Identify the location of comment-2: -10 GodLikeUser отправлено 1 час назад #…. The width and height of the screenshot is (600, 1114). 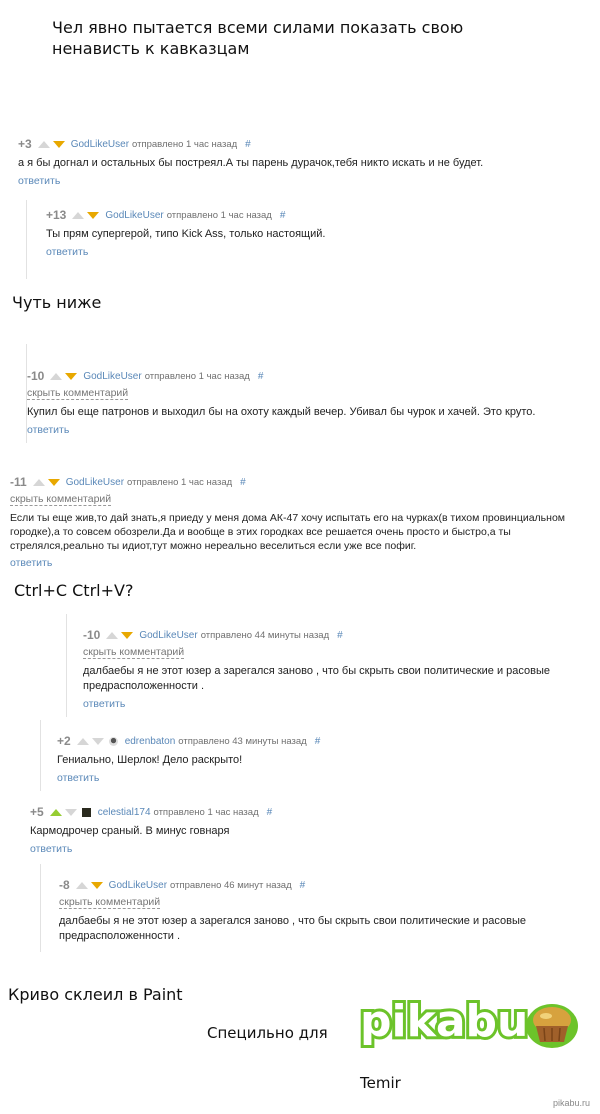
(296, 393).